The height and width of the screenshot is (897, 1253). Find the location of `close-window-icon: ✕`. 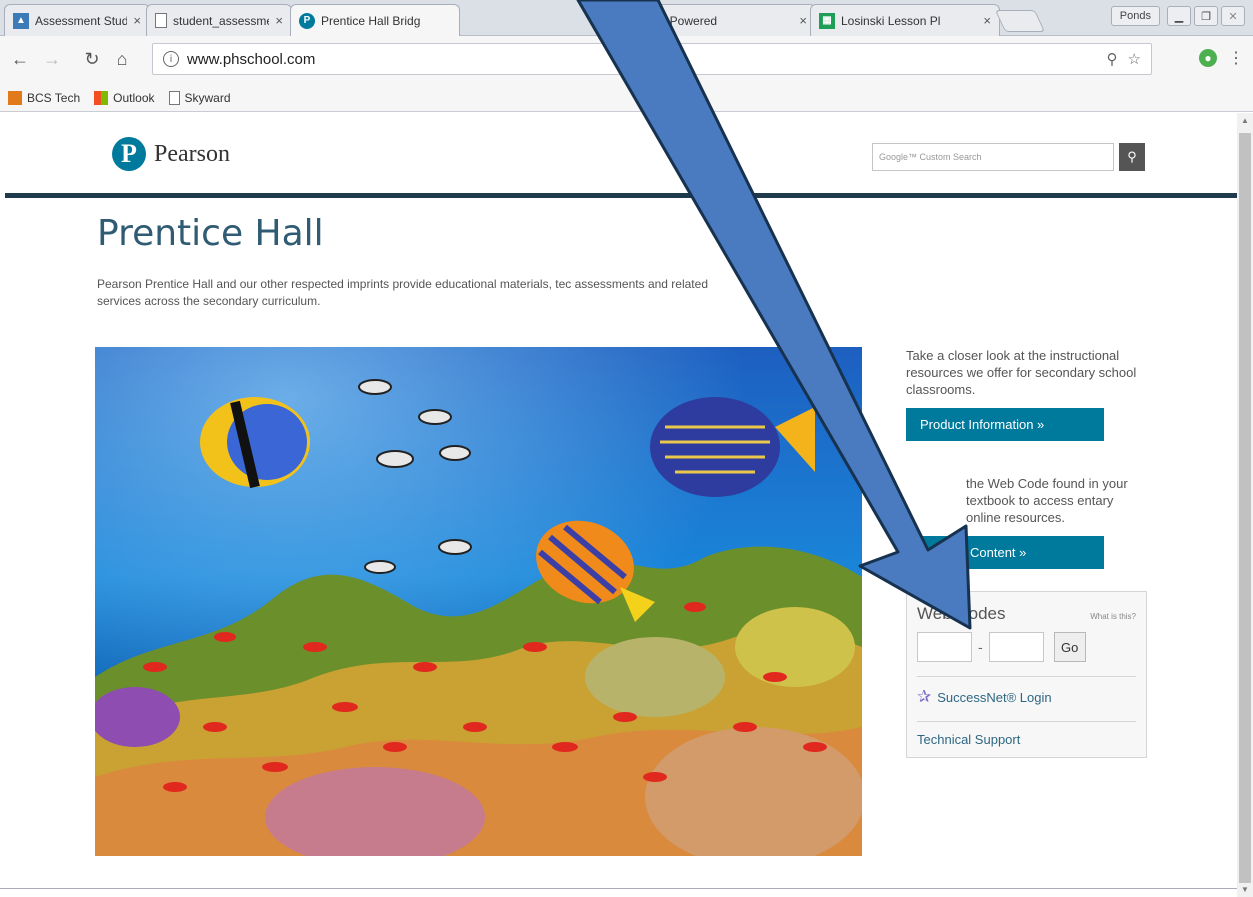

close-window-icon: ✕ is located at coordinates (1233, 16).